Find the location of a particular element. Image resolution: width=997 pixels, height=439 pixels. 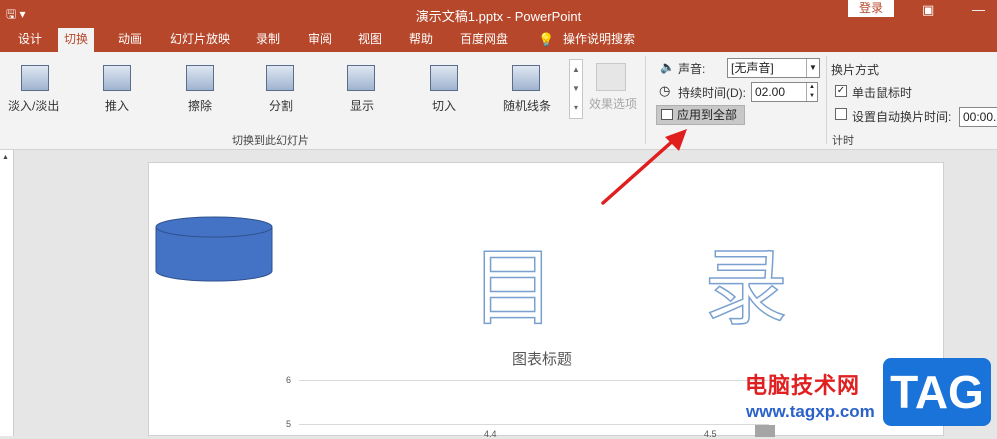

watermark-logo: TAG is located at coordinates (937, 392).